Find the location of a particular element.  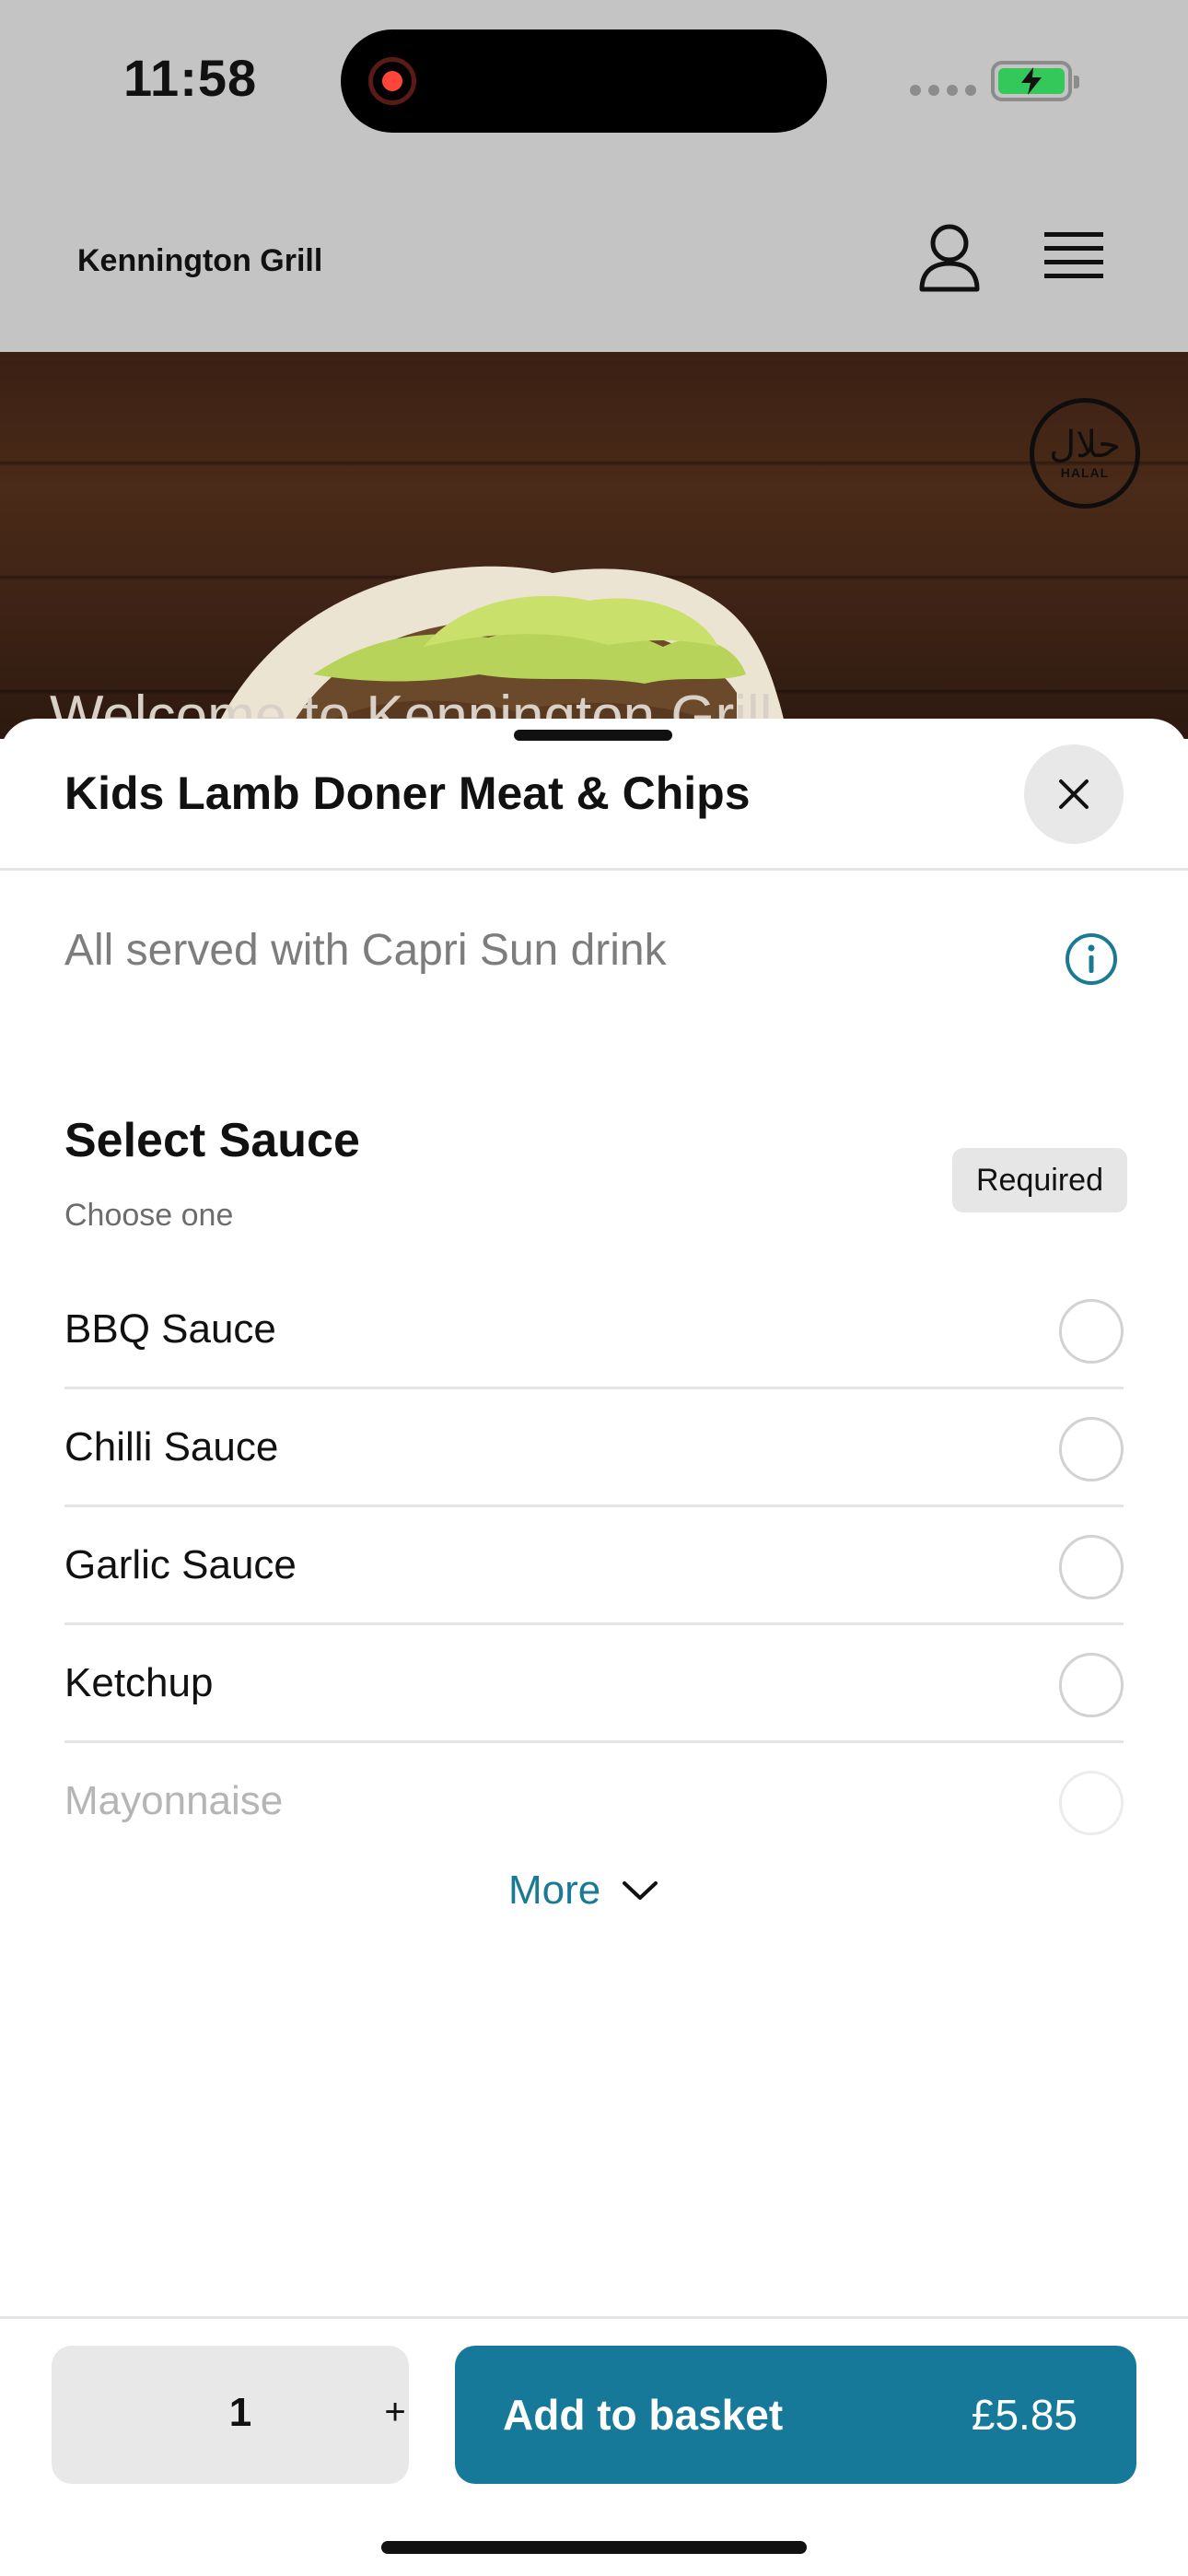

recording-indicator-icon is located at coordinates (392, 81).